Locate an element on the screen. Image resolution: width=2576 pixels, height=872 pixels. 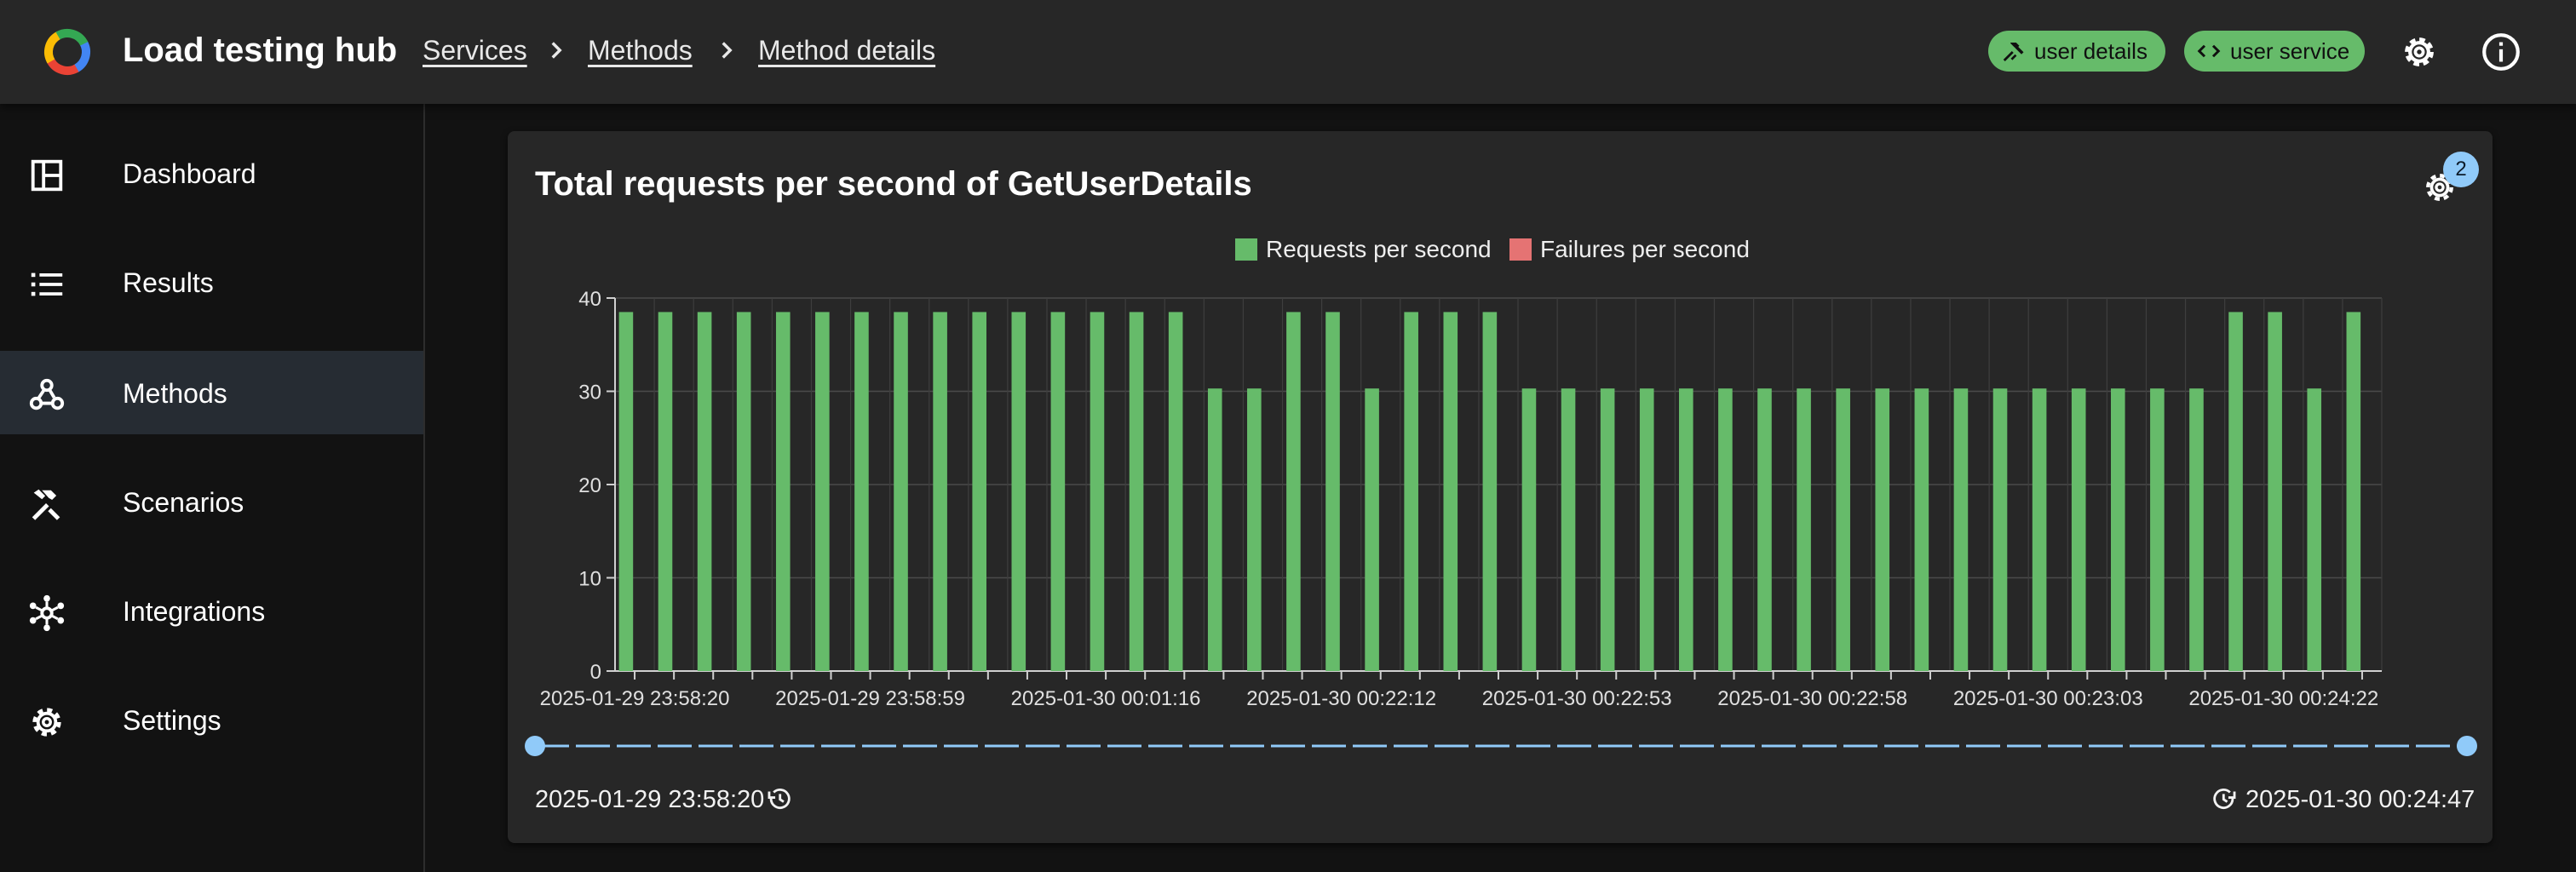
sidebar-item-results: Results is located at coordinates (211, 282).